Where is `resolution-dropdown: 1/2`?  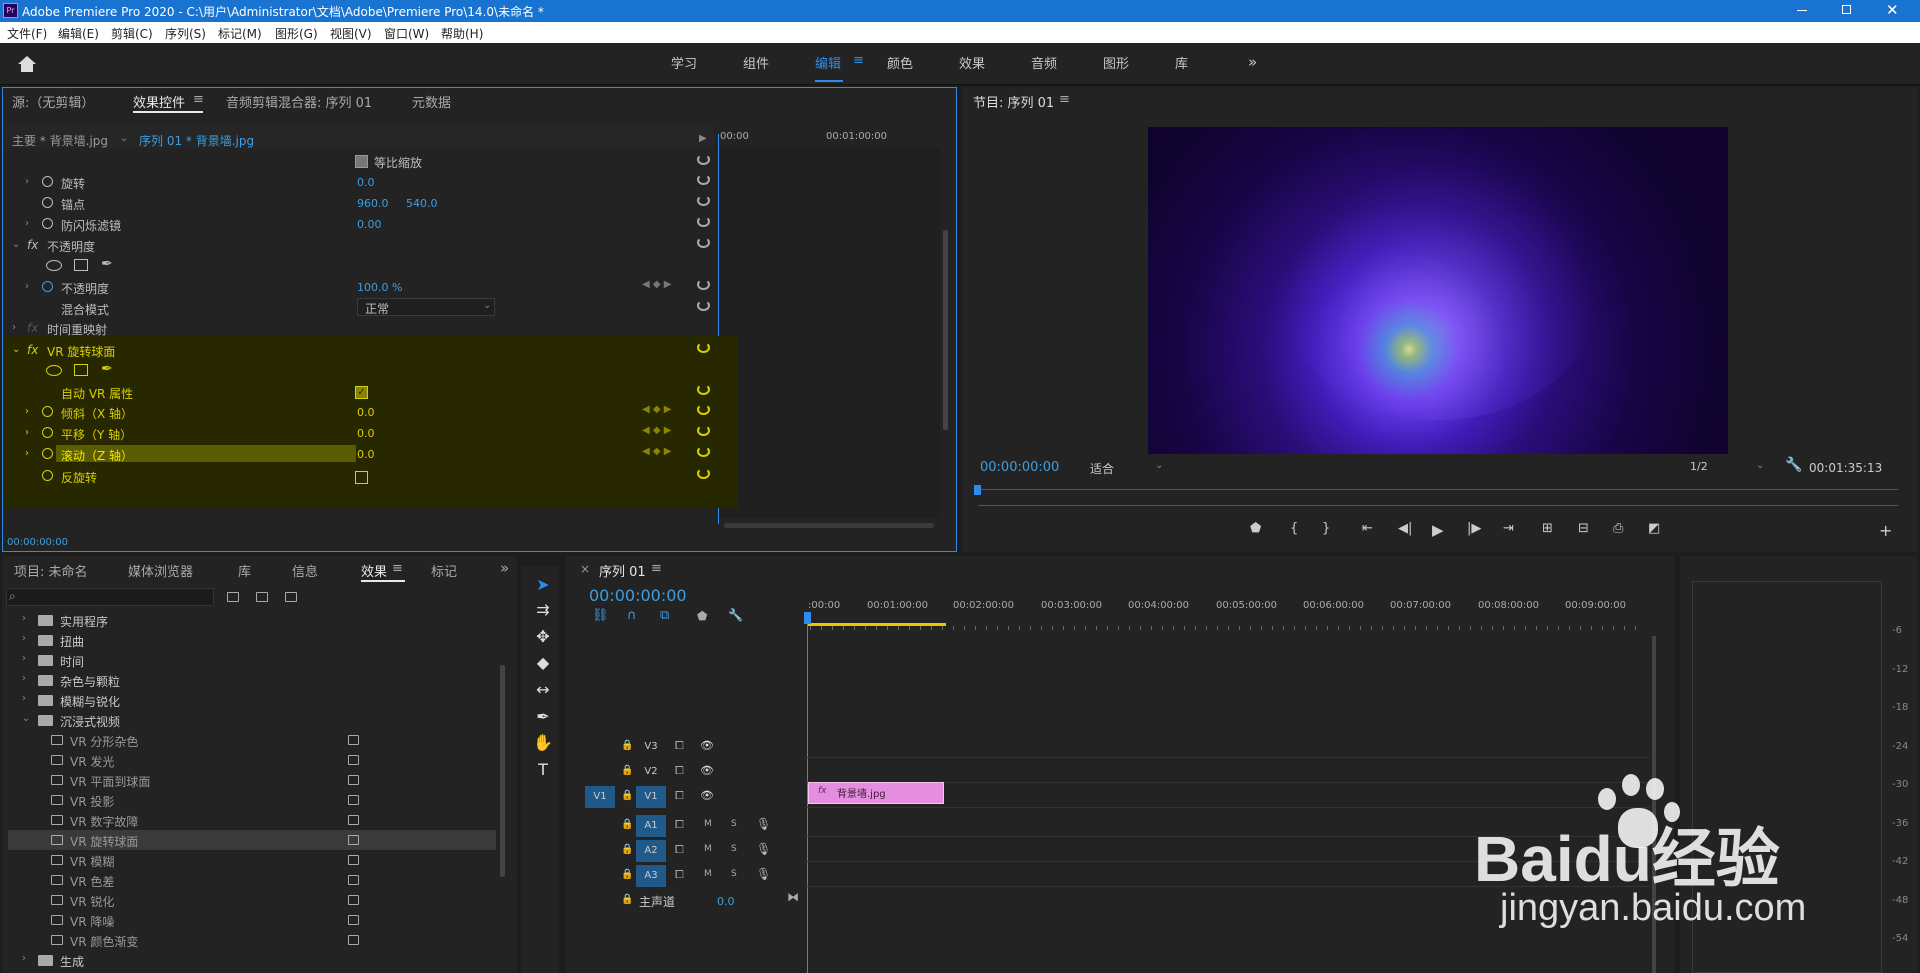 resolution-dropdown: 1/2 is located at coordinates (1699, 466).